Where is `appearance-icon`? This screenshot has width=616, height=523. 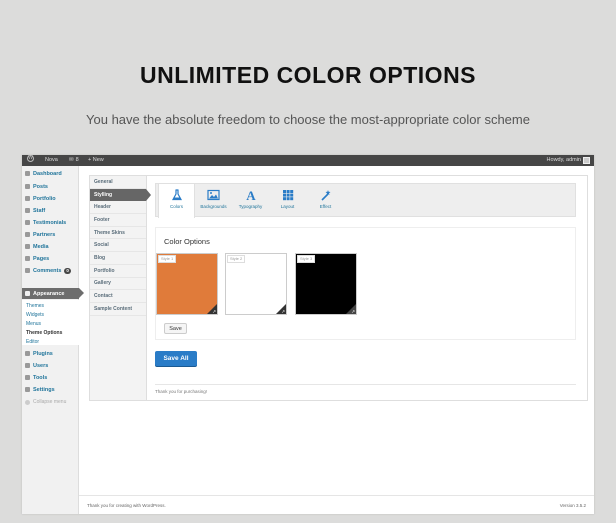 appearance-icon is located at coordinates (27, 293).